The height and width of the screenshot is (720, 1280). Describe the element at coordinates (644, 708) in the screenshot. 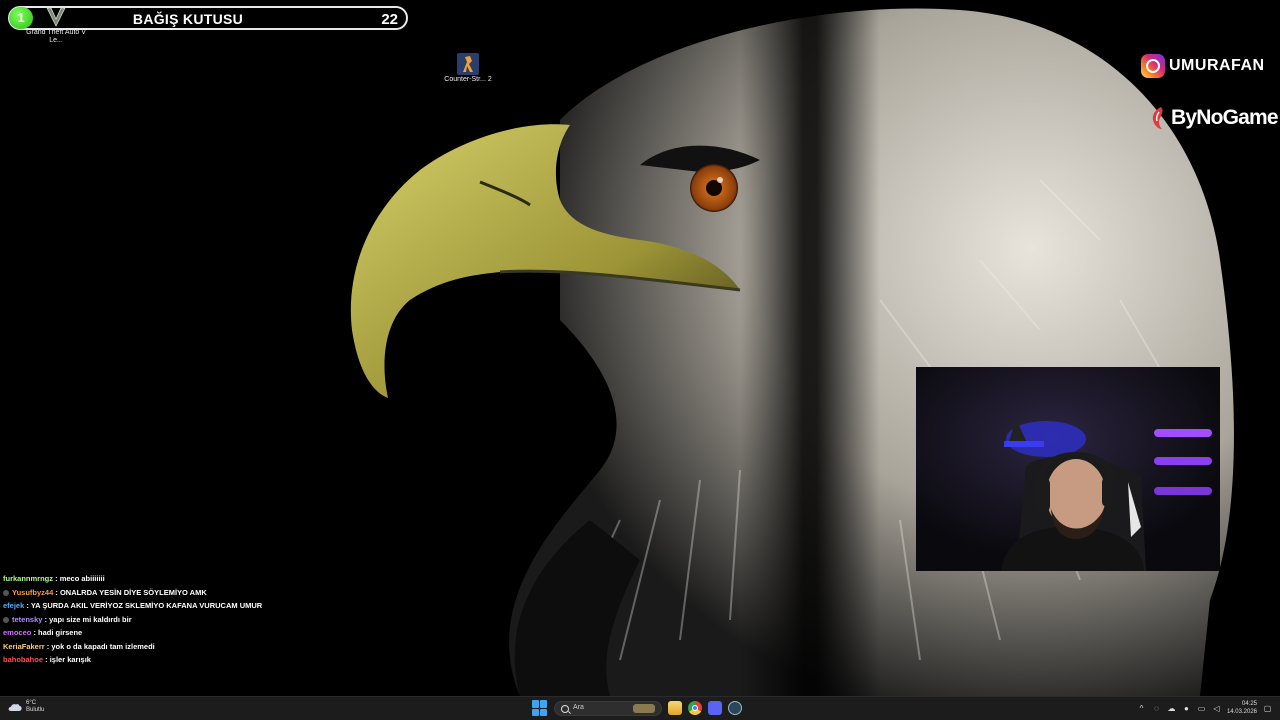

I see `search-highlight-icon` at that location.